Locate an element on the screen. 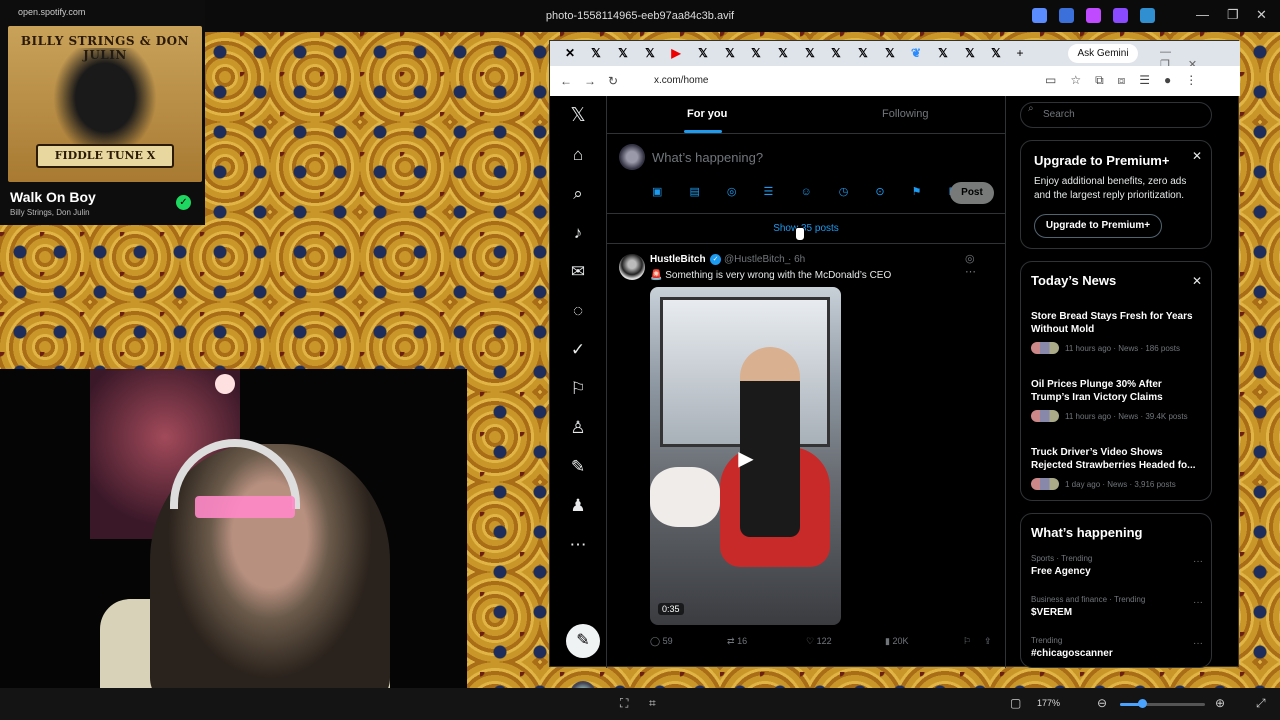 This screenshot has width=1280, height=720. search-input: Search is located at coordinates (1116, 115).